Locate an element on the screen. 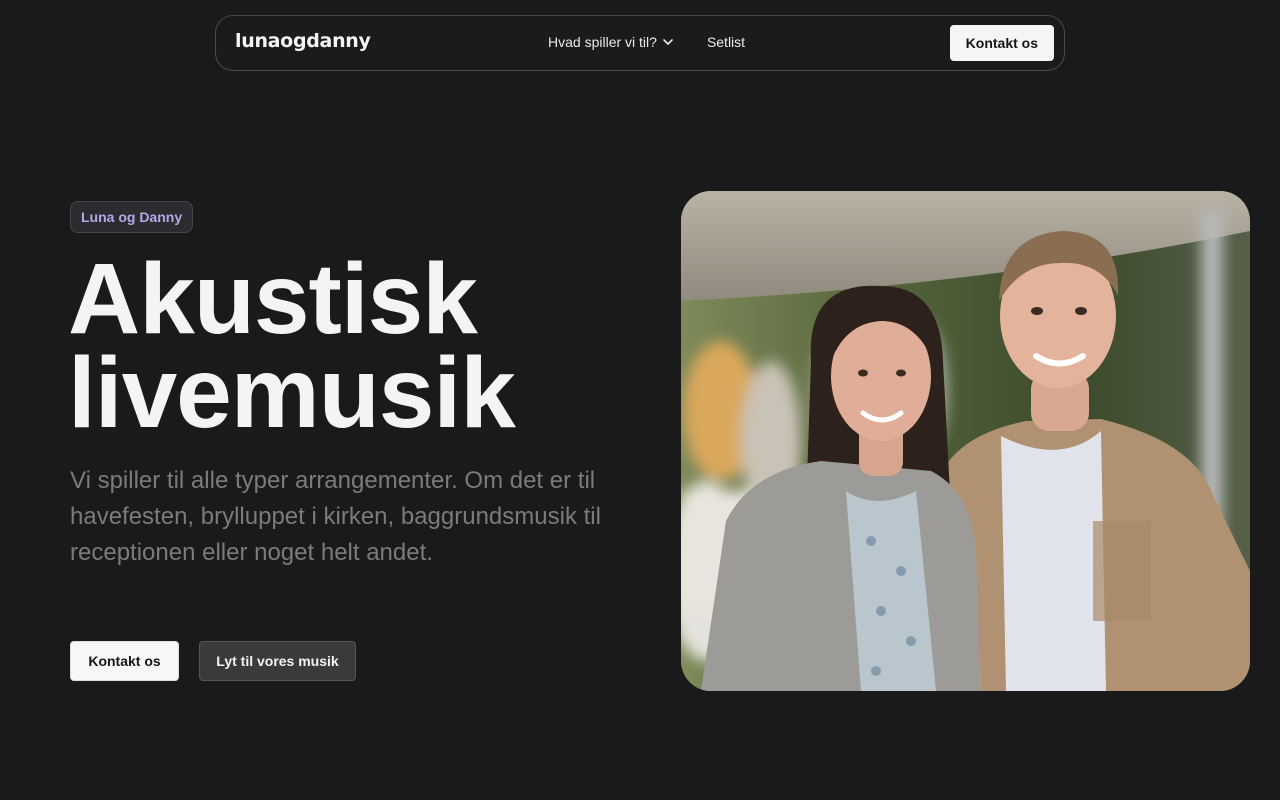 The image size is (1280, 800). nav-link-setlist: Setlist is located at coordinates (726, 42).